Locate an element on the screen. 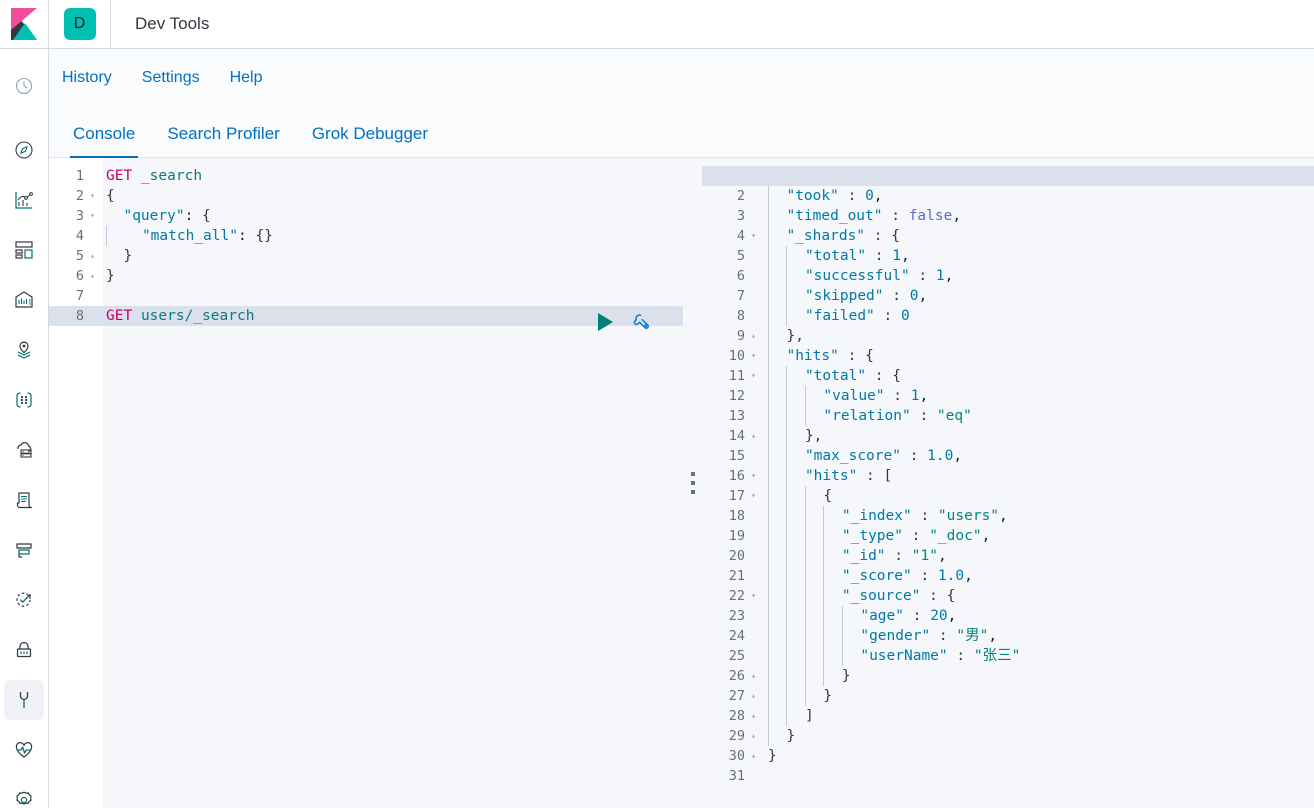 The image size is (1314, 808). sidebar-item-visualize is located at coordinates (24, 200).